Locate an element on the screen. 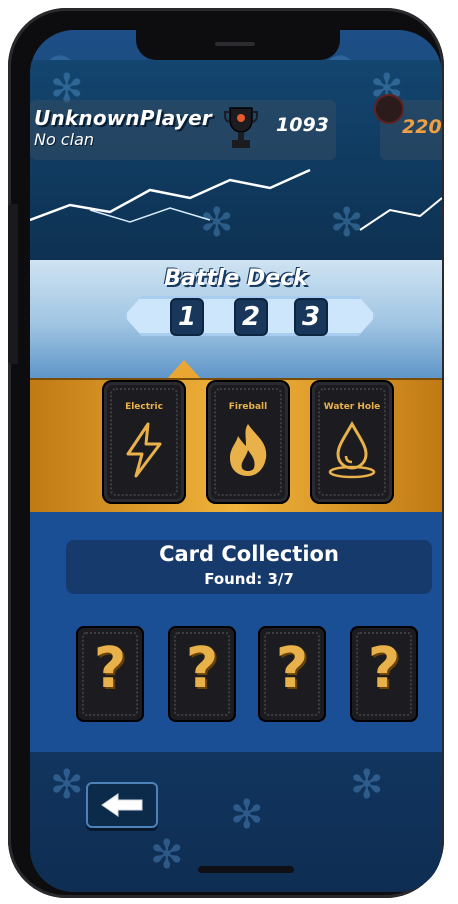  battle-deck-title: Battle Deck is located at coordinates (236, 278).